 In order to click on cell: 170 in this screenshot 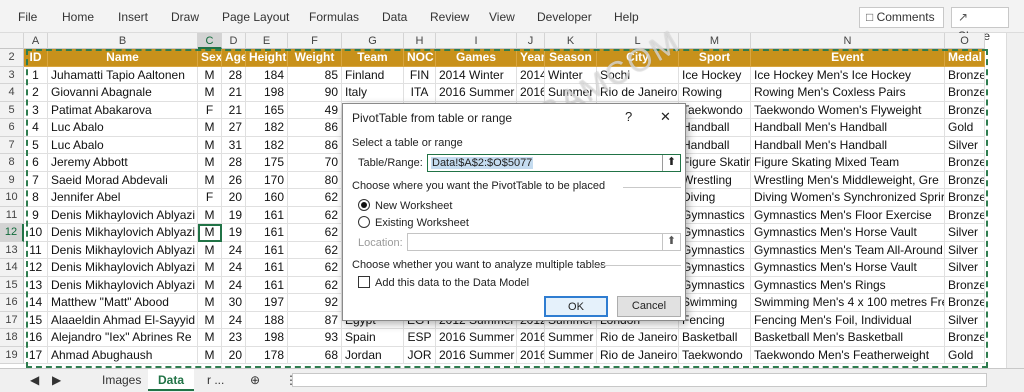, I will do `click(267, 180)`.